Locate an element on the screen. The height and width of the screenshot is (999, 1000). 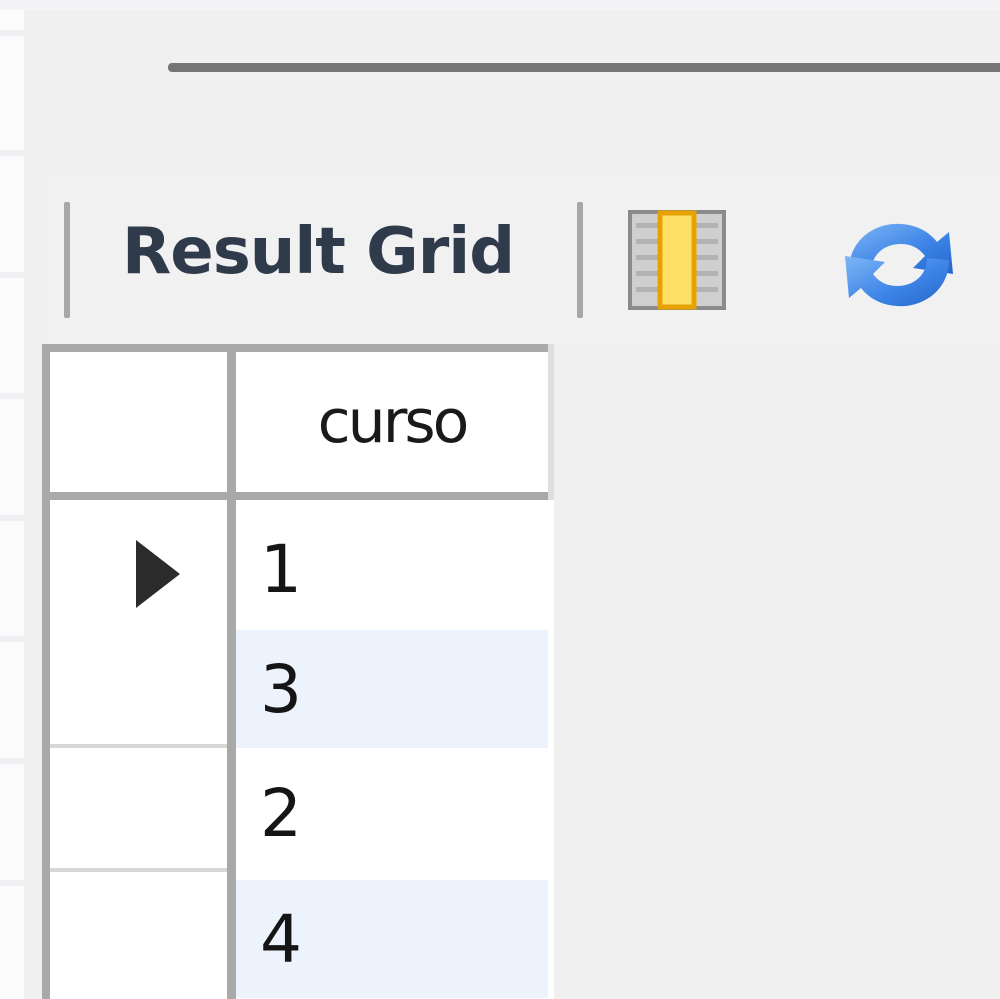
table-row: 2 is located at coordinates (299, 810).